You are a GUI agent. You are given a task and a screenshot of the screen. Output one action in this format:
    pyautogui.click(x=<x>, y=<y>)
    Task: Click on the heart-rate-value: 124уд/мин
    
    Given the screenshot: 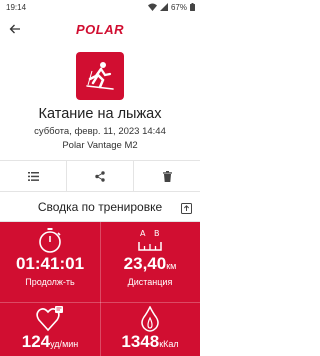 What is the action you would take?
    pyautogui.click(x=50, y=341)
    